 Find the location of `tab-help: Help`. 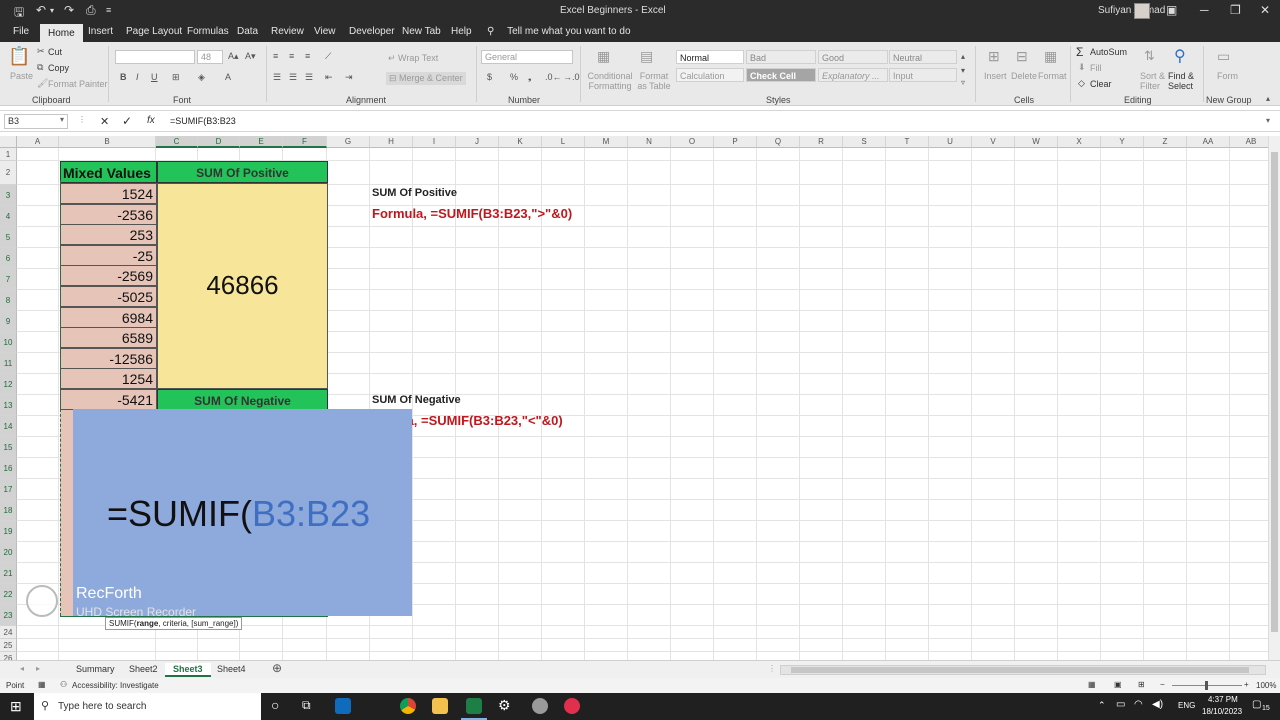

tab-help: Help is located at coordinates (461, 31).